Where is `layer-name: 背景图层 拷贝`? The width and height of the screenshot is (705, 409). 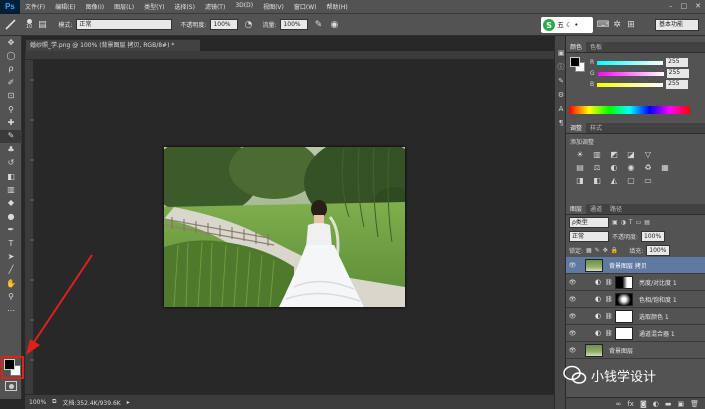 layer-name: 背景图层 拷贝 is located at coordinates (628, 265).